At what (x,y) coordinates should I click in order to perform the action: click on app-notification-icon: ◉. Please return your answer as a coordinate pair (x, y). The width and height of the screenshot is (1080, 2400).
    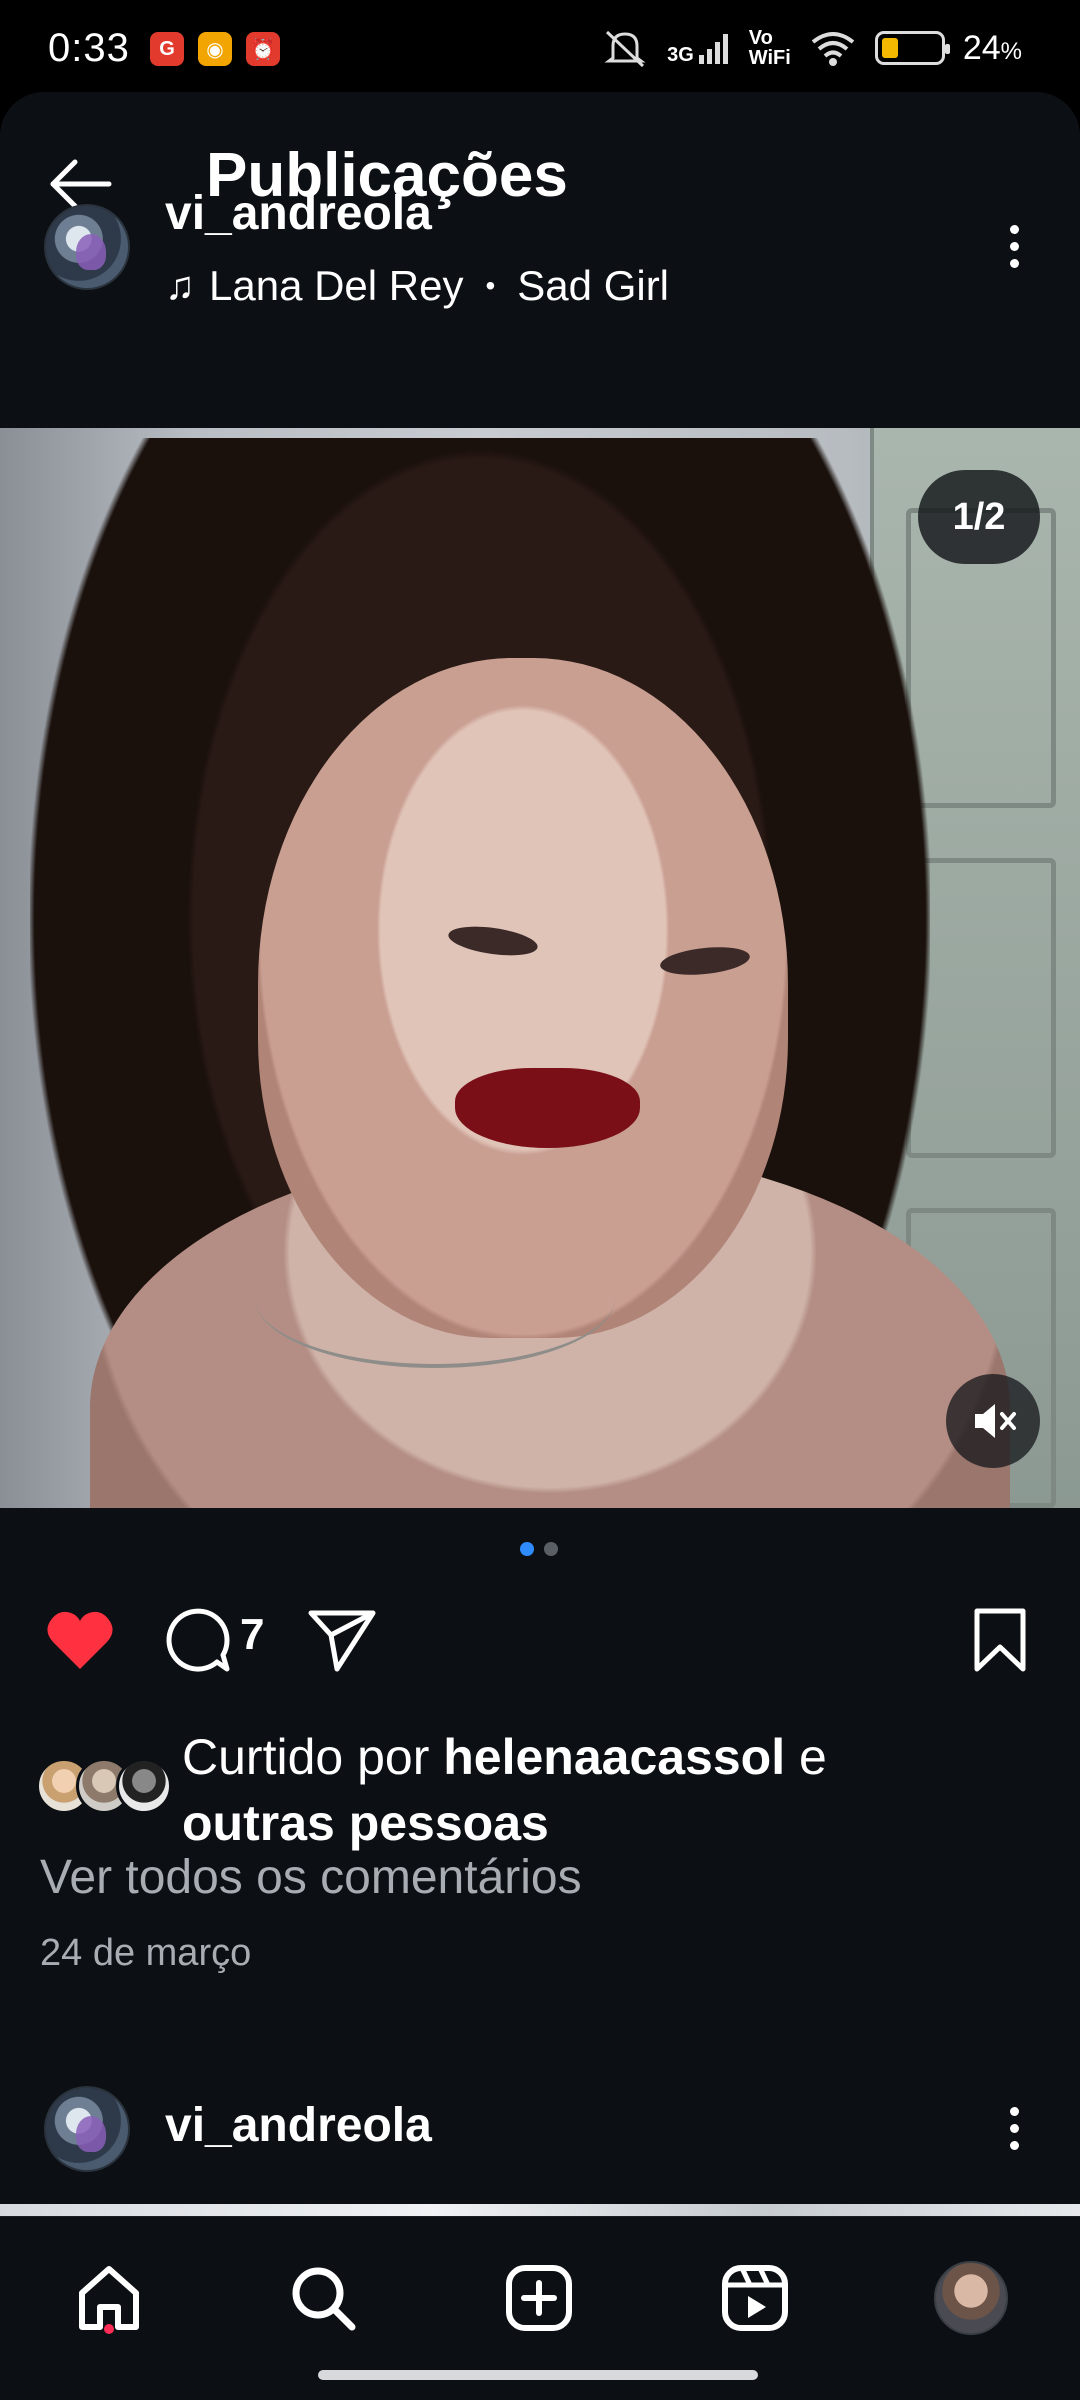
    Looking at the image, I should click on (215, 49).